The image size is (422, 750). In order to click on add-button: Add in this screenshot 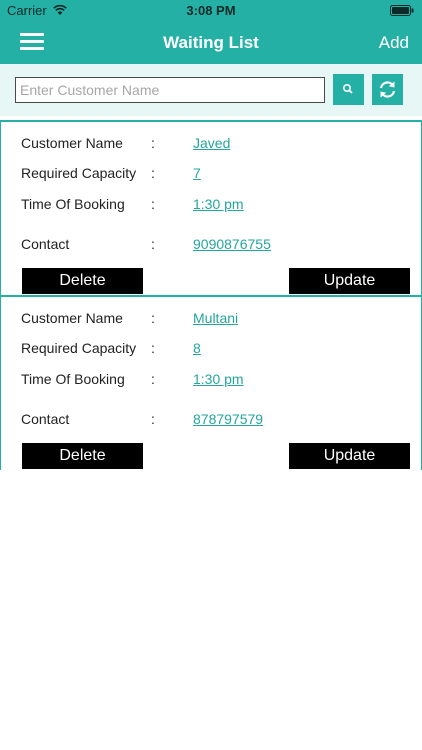, I will do `click(394, 43)`.